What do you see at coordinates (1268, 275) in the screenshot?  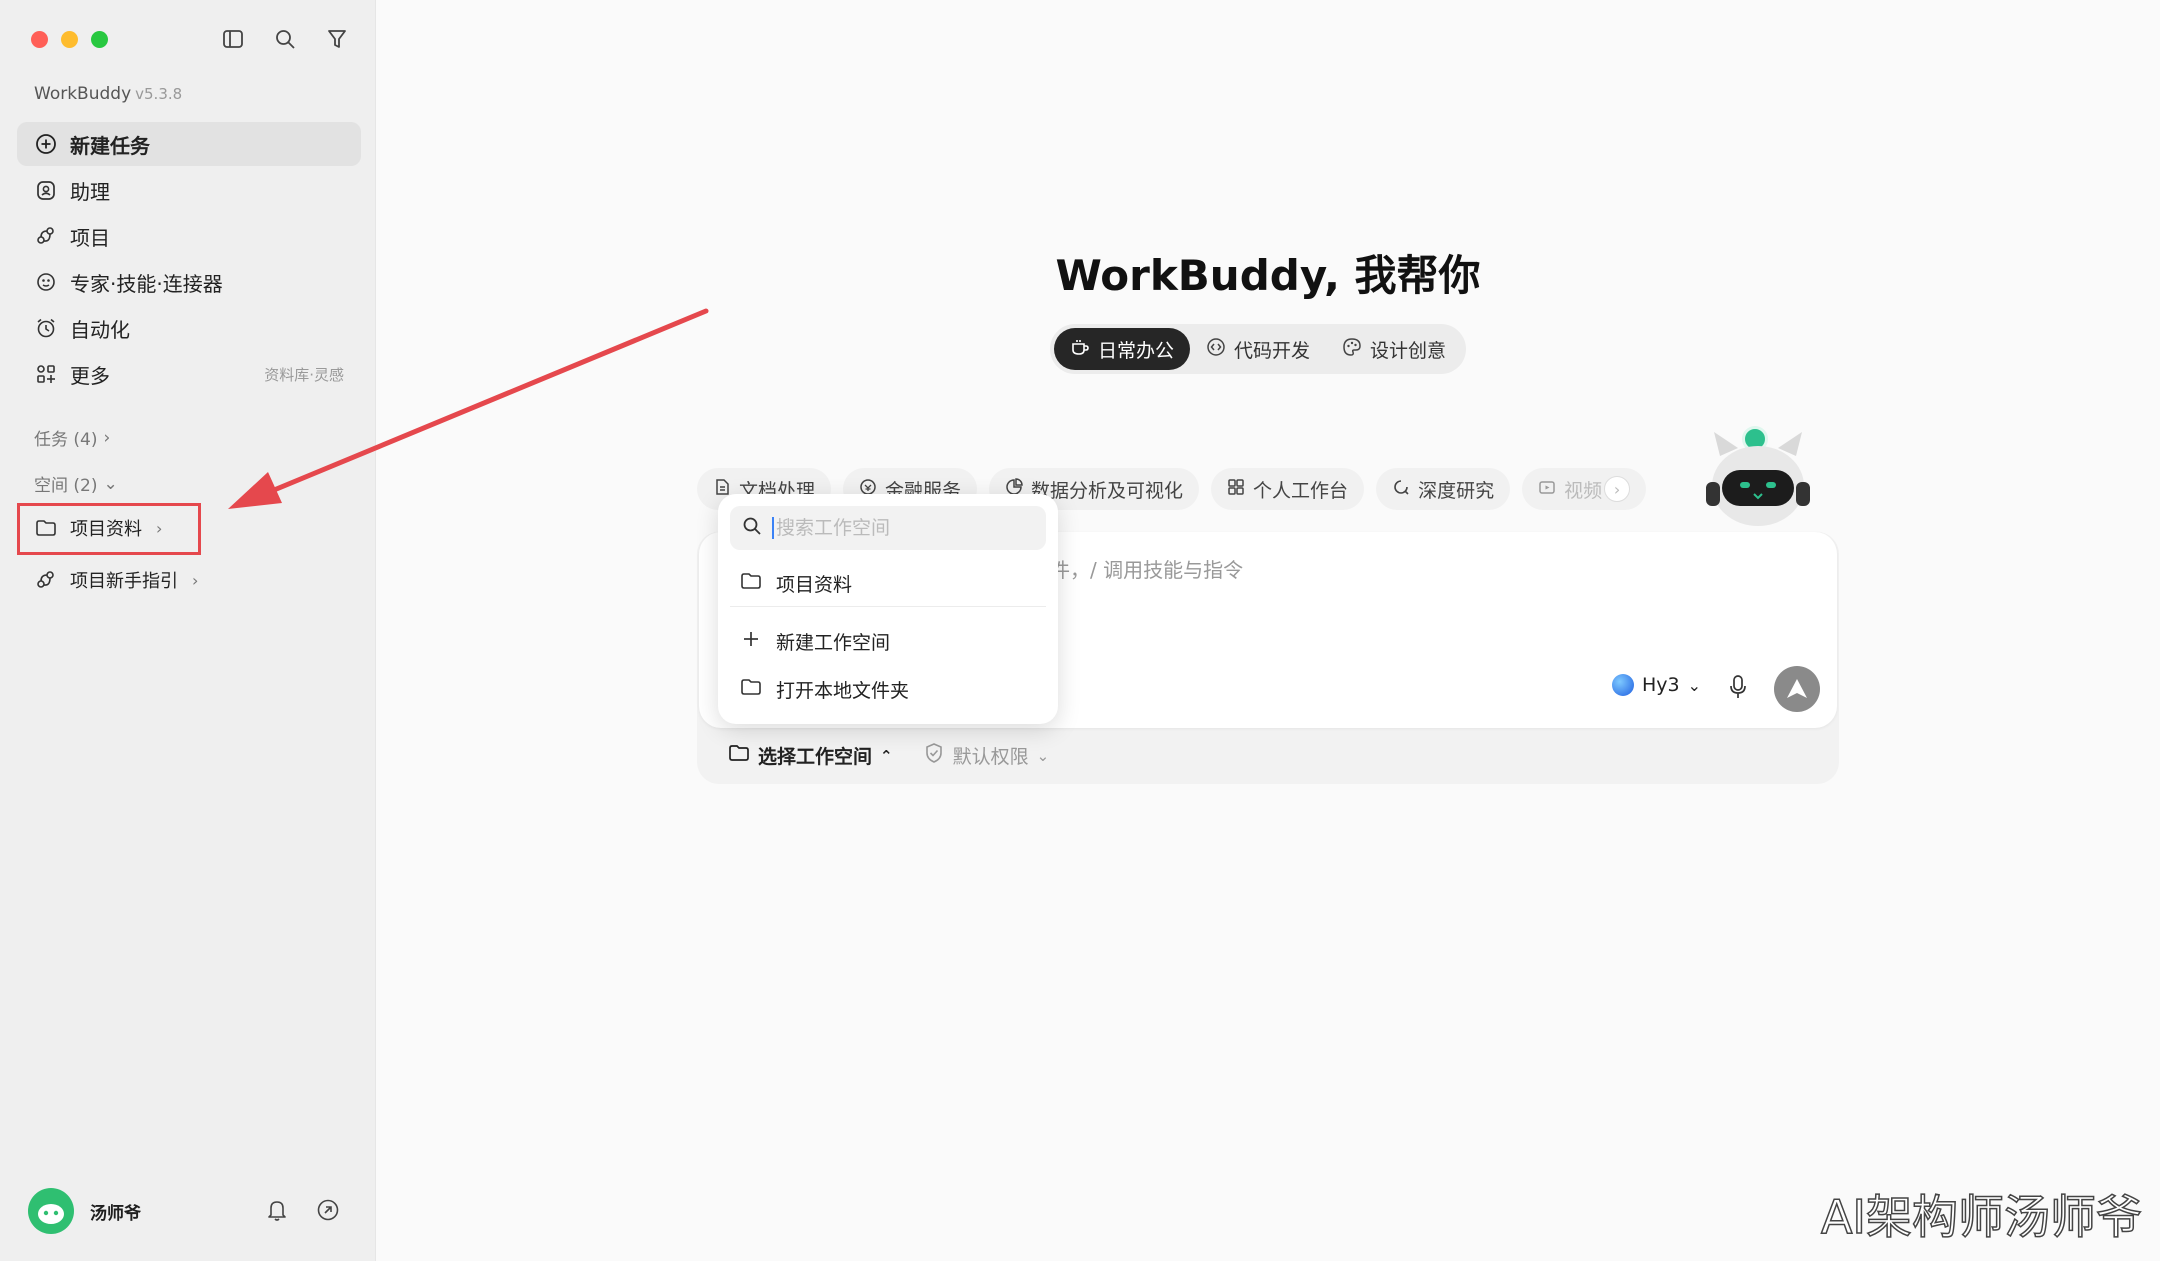 I see `headline-text: WorkBuddy, 我帮你` at bounding box center [1268, 275].